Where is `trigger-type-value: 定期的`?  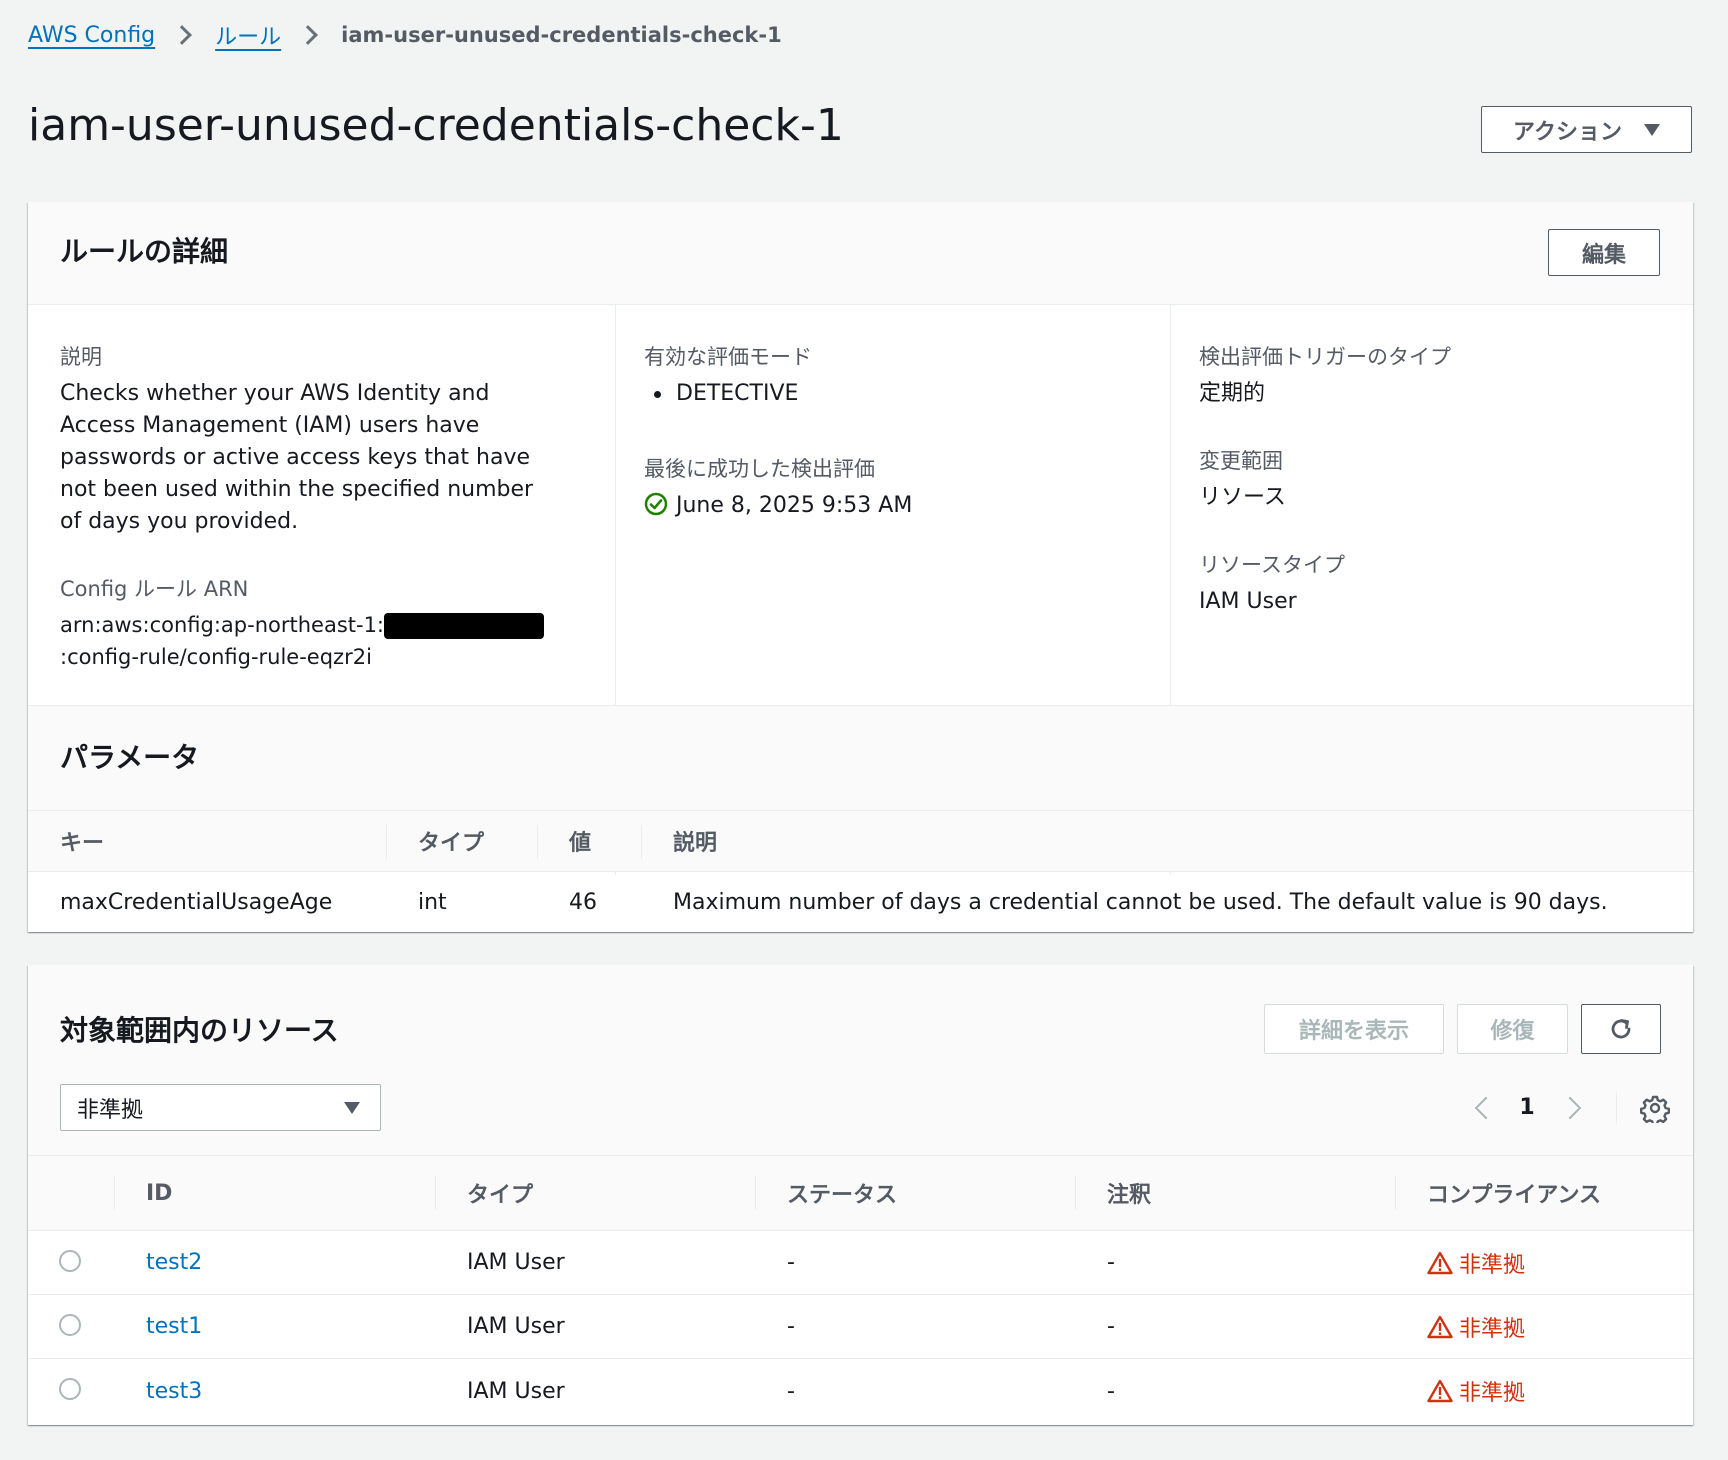
trigger-type-value: 定期的 is located at coordinates (1232, 393).